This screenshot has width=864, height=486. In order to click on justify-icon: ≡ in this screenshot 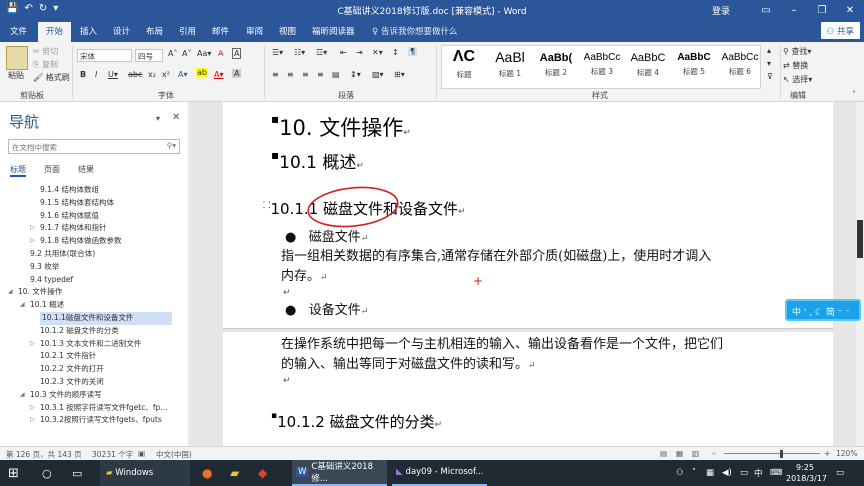, I will do `click(320, 74)`.